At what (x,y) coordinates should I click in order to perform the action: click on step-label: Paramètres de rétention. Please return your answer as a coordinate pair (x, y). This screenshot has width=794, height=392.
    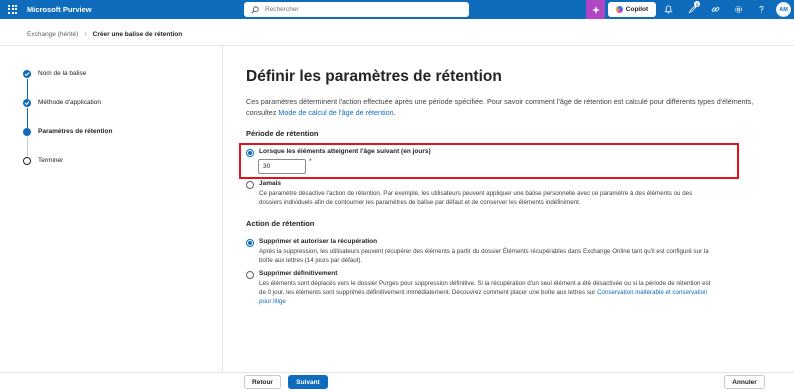
    Looking at the image, I should click on (75, 131).